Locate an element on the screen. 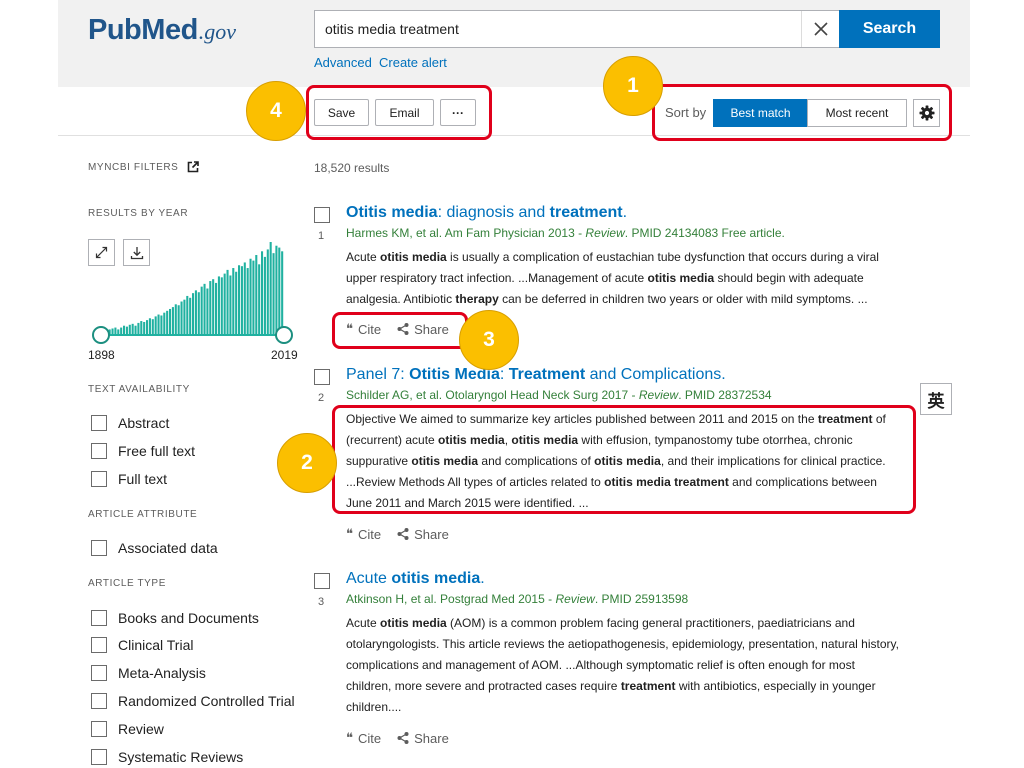 This screenshot has width=1024, height=768. filter-label: Associated data is located at coordinates (168, 548).